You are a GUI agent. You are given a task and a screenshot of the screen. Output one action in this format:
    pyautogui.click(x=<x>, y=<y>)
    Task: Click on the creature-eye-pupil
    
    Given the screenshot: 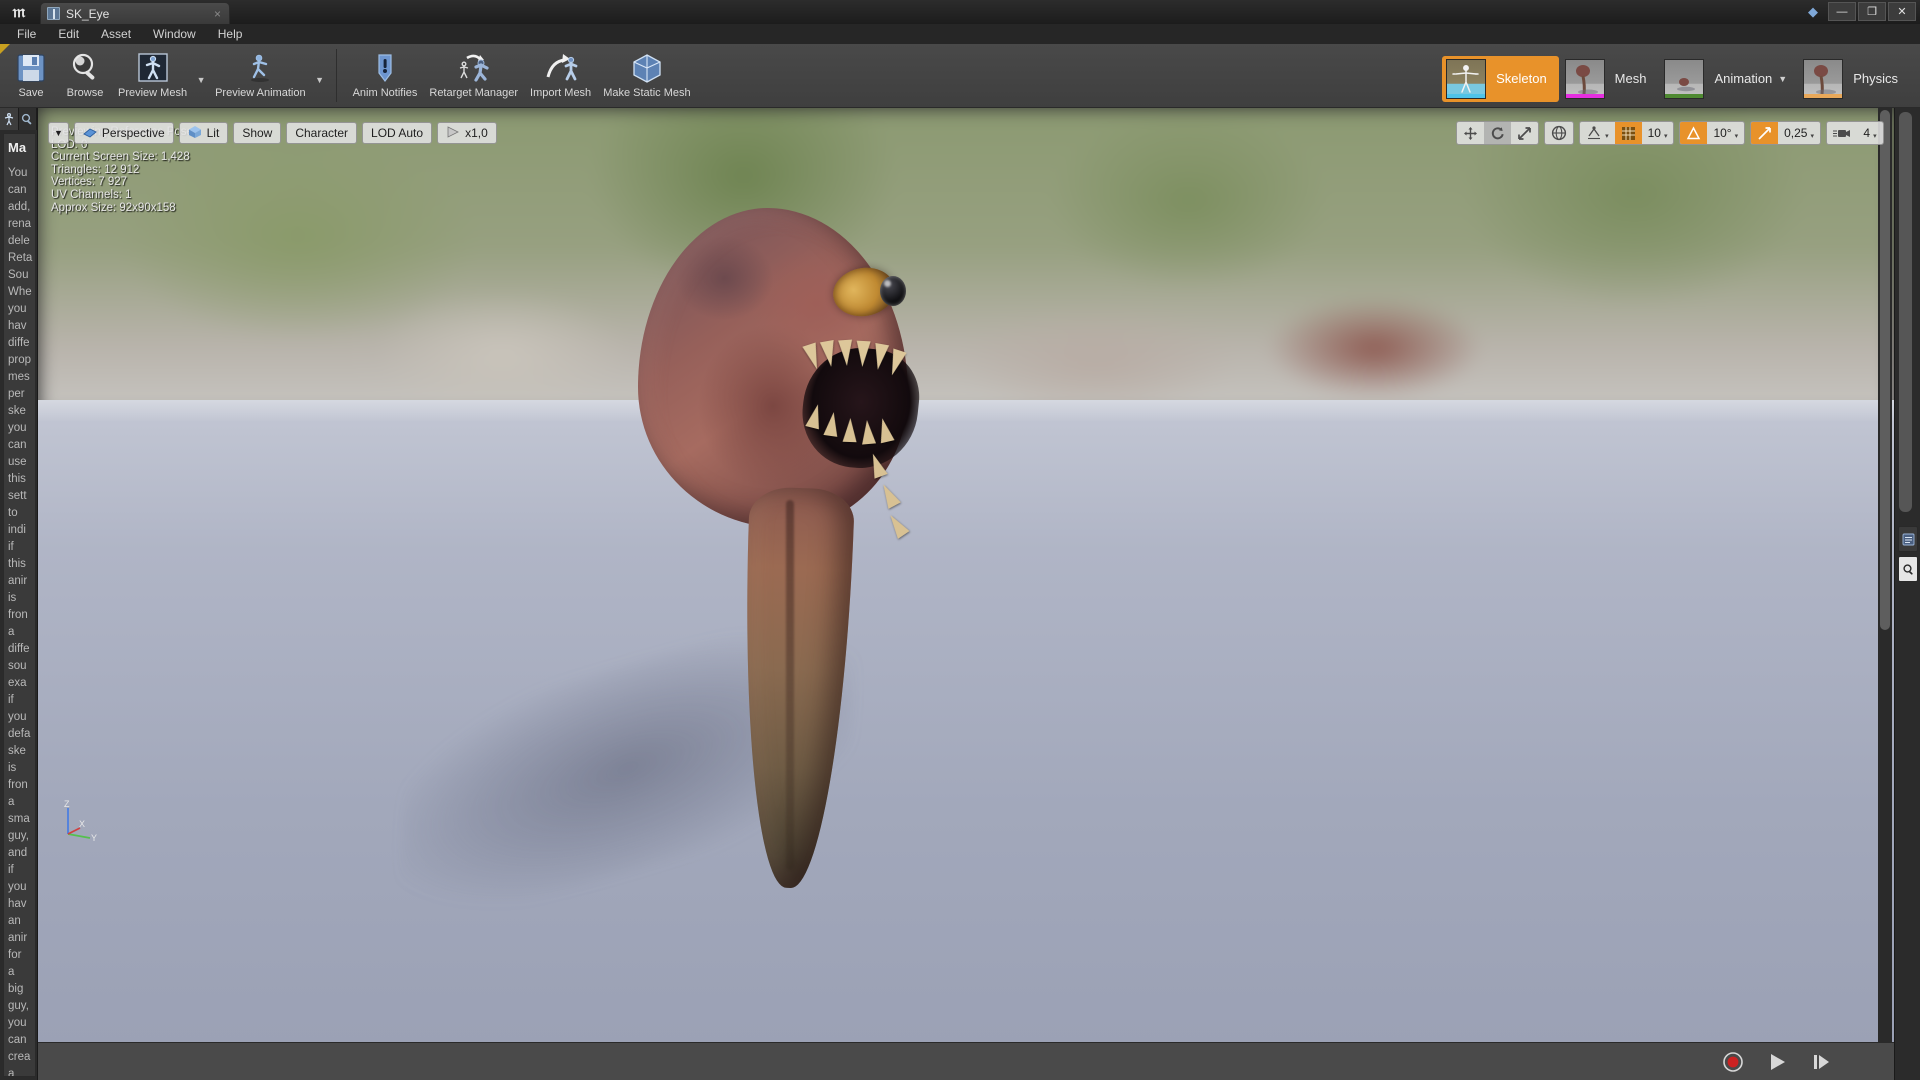 What is the action you would take?
    pyautogui.click(x=893, y=291)
    